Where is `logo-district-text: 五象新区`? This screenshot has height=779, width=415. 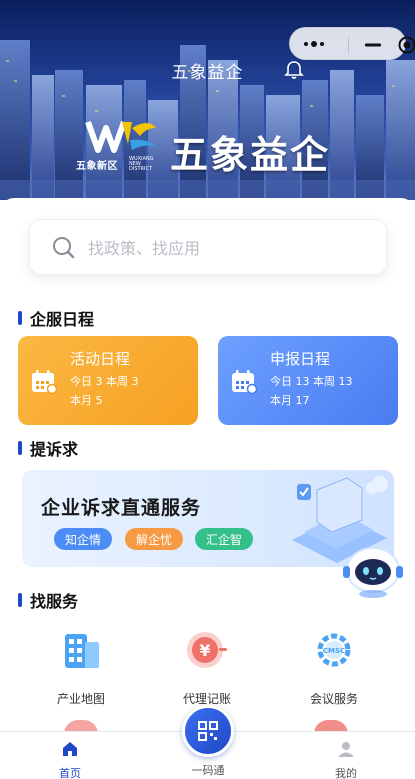
logo-district-text: 五象新区 is located at coordinates (97, 166).